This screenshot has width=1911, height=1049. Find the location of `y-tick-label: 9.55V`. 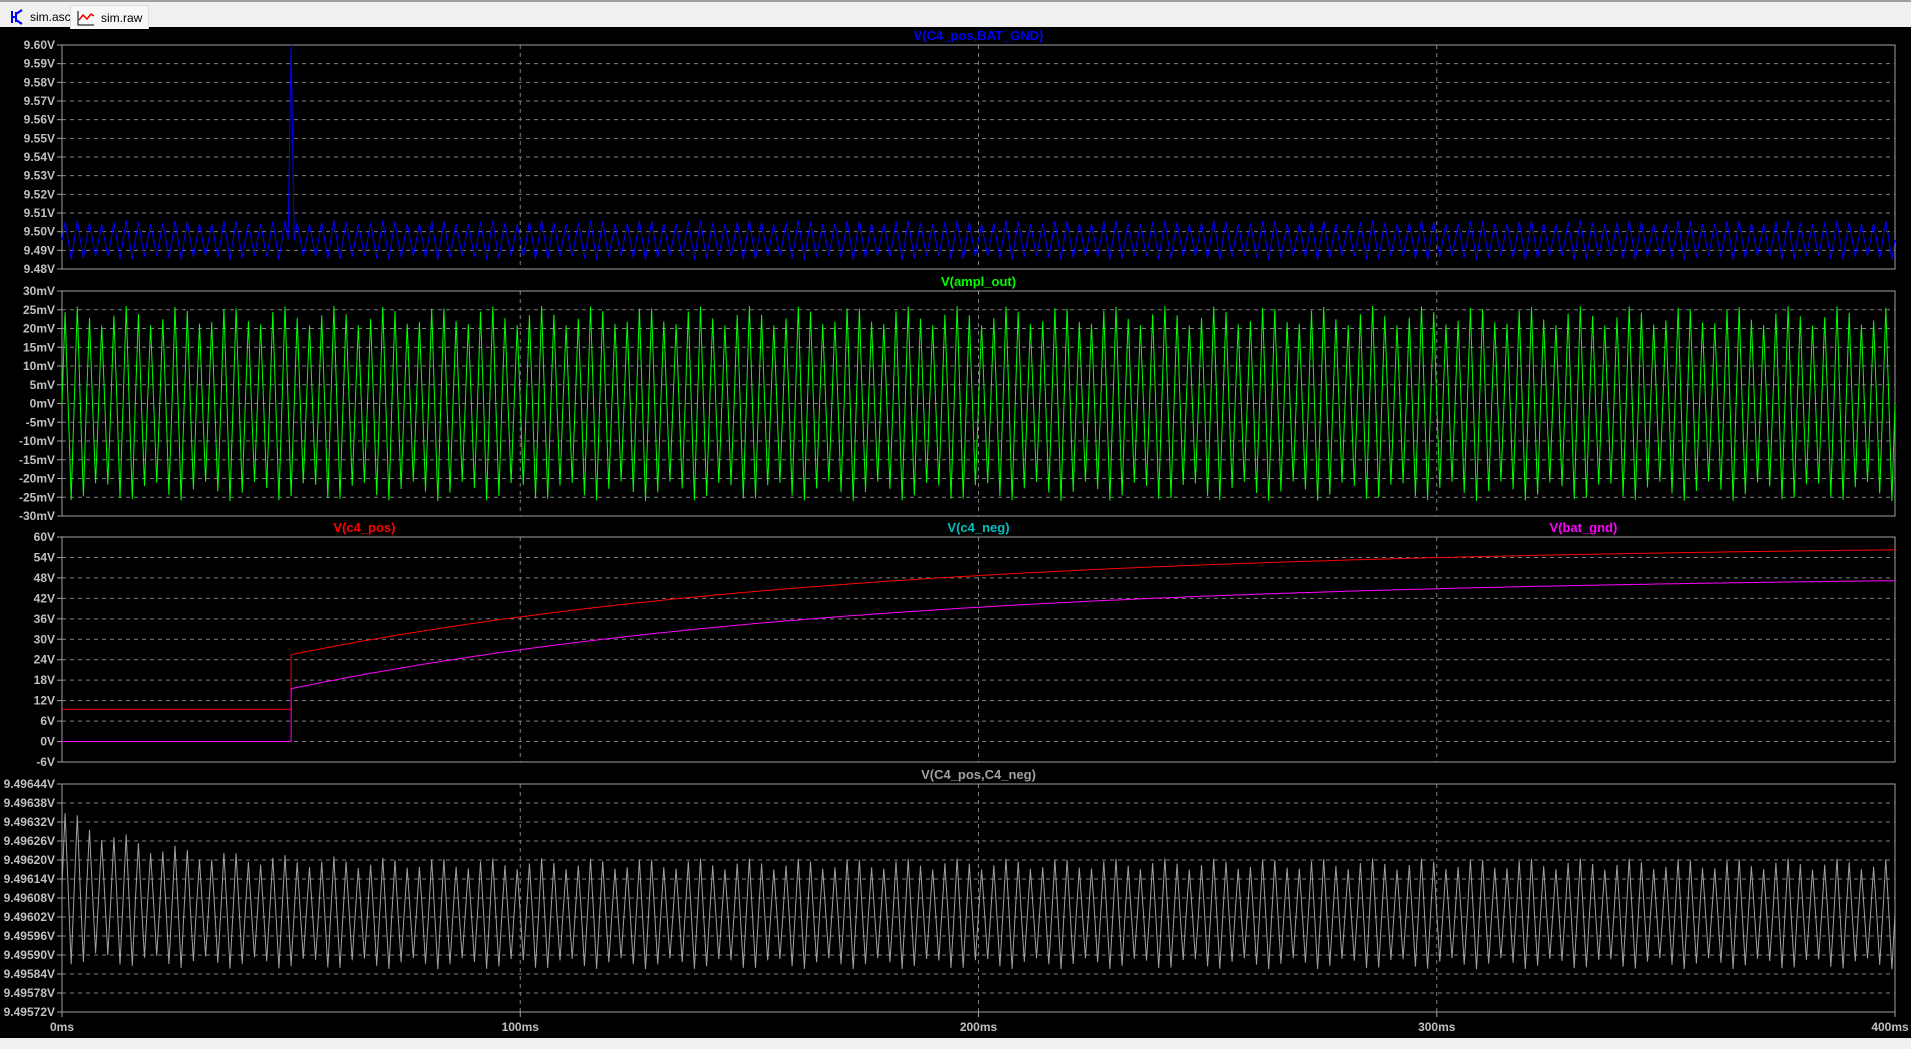

y-tick-label: 9.55V is located at coordinates (39, 138).